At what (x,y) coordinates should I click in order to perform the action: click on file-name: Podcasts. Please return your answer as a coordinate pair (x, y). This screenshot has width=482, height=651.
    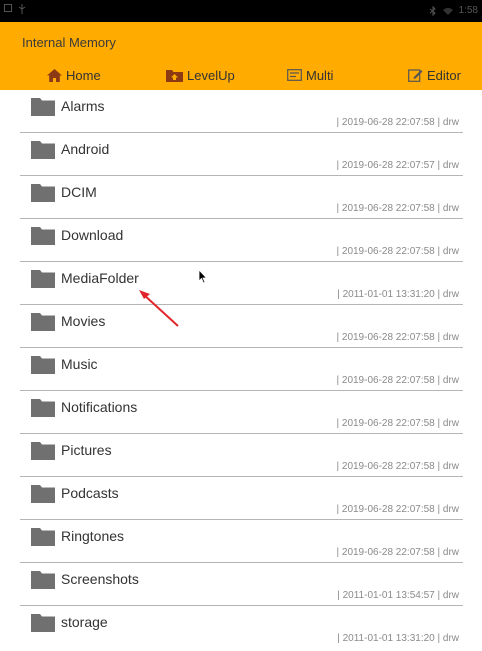
    Looking at the image, I should click on (90, 493).